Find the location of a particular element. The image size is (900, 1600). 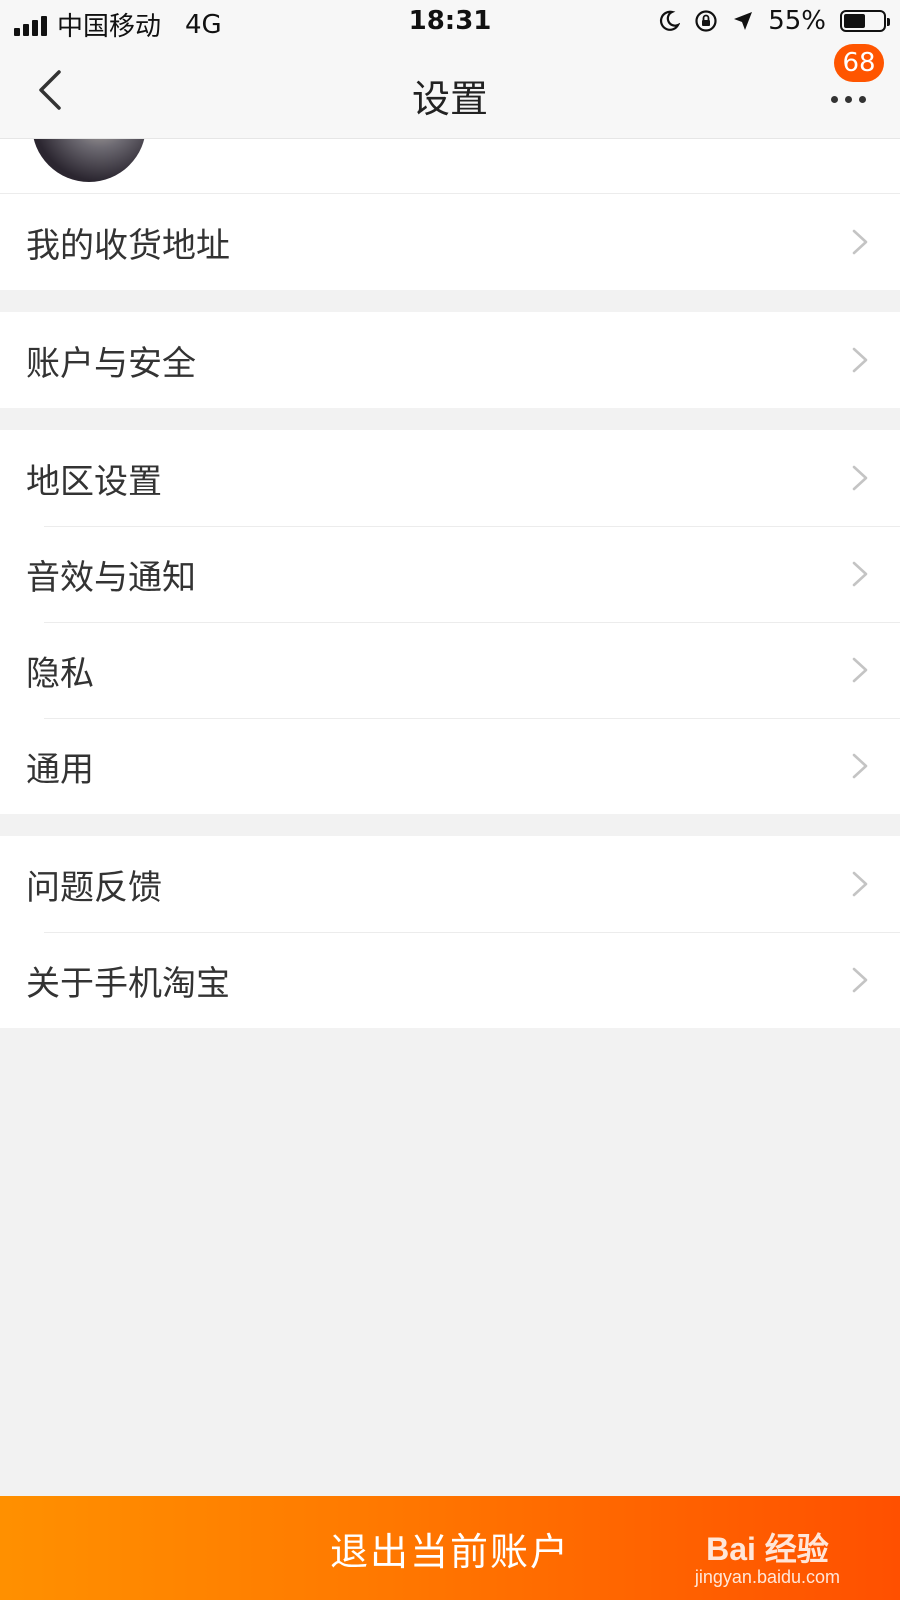

settings-item-label: 我的收货地址 is located at coordinates (128, 245).